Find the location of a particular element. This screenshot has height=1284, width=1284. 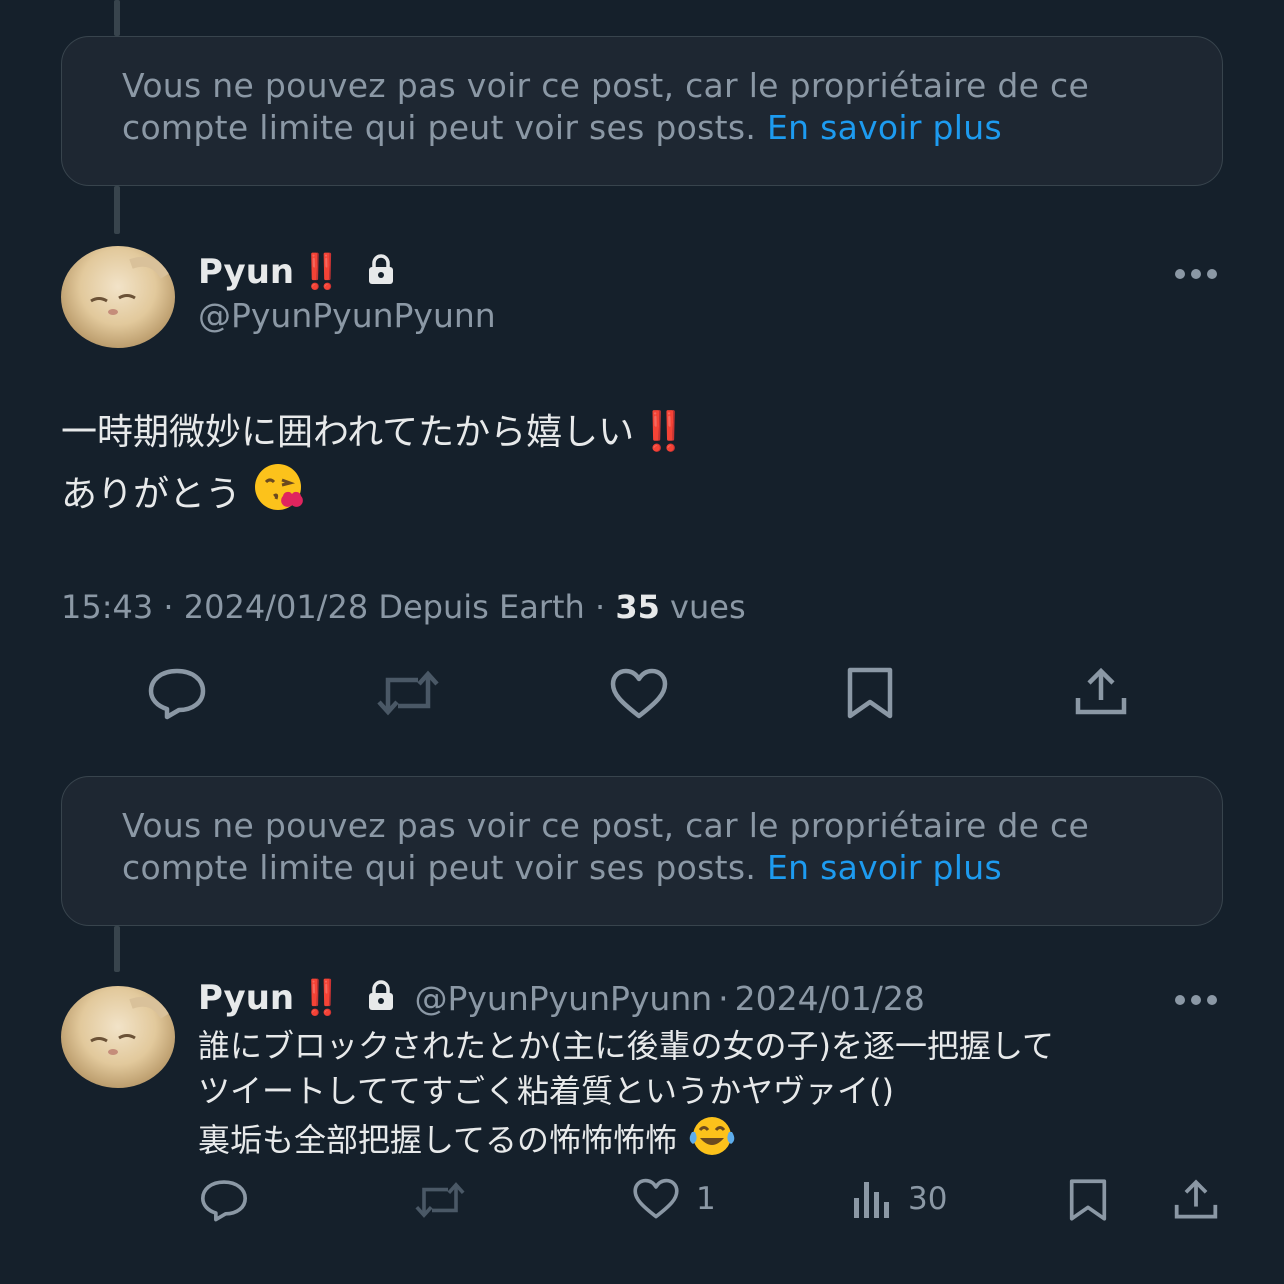

like-button: 1 is located at coordinates (674, 1199).